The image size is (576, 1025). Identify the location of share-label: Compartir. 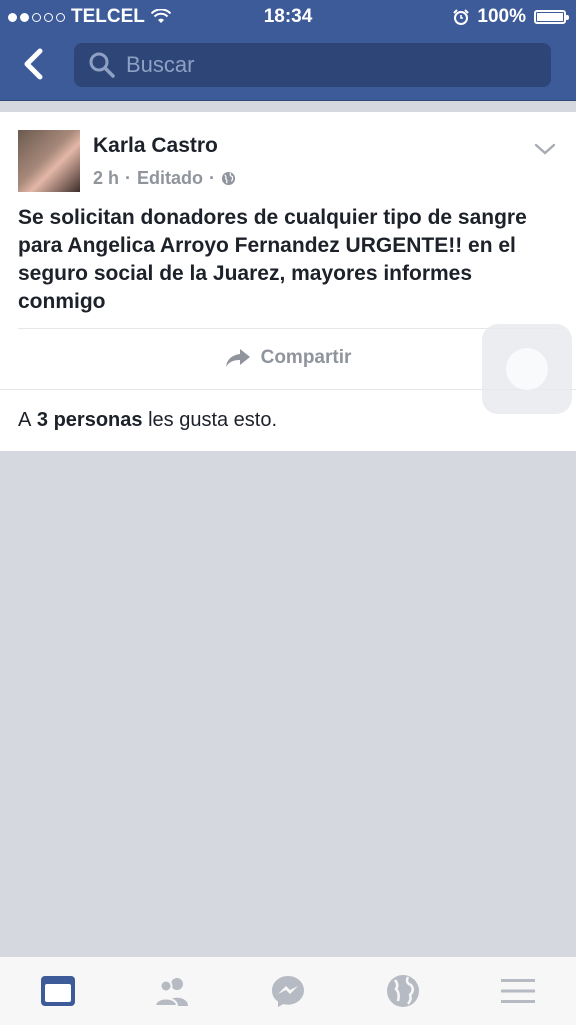
(306, 357).